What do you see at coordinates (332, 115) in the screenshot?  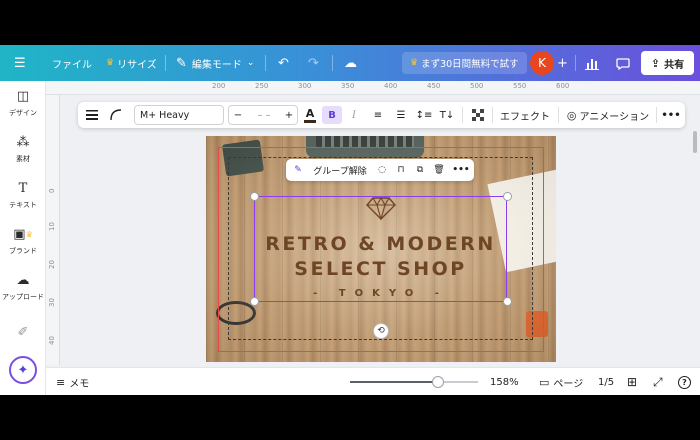 I see `bold-button: B` at bounding box center [332, 115].